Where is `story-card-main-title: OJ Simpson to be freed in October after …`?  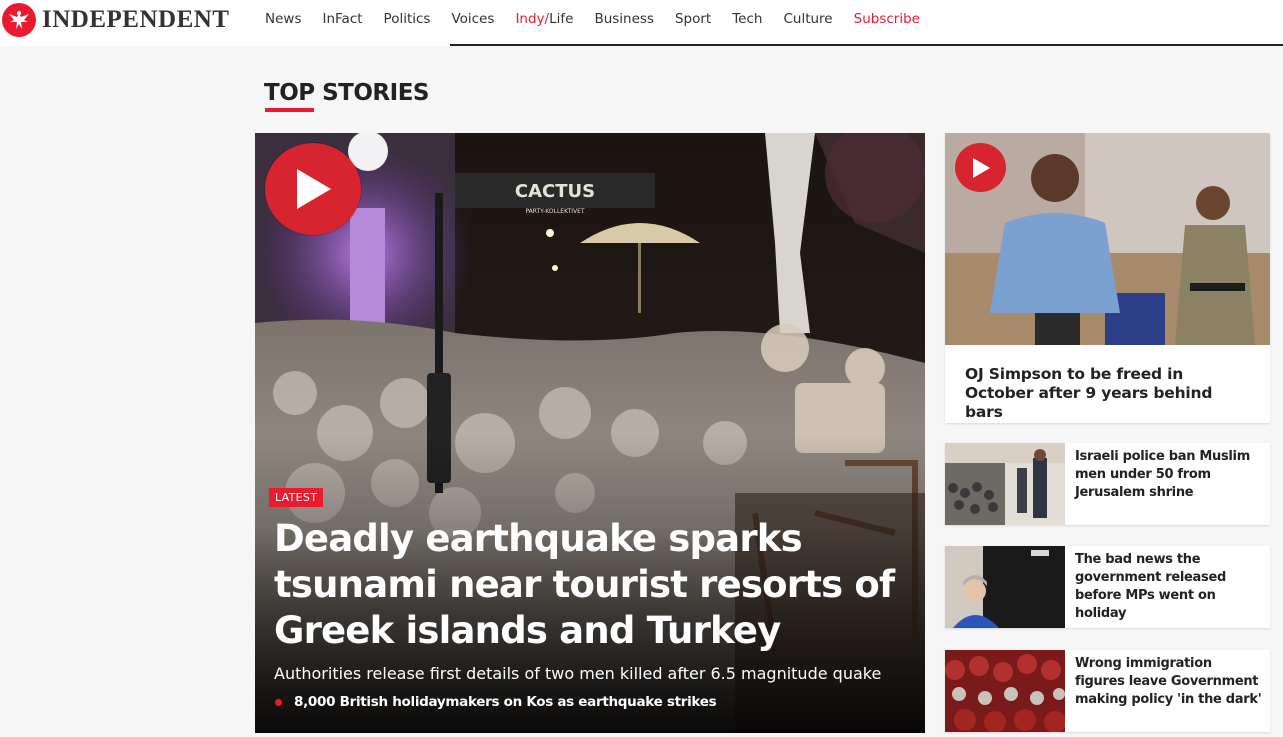
story-card-main-title: OJ Simpson to be freed in October after … is located at coordinates (1110, 393).